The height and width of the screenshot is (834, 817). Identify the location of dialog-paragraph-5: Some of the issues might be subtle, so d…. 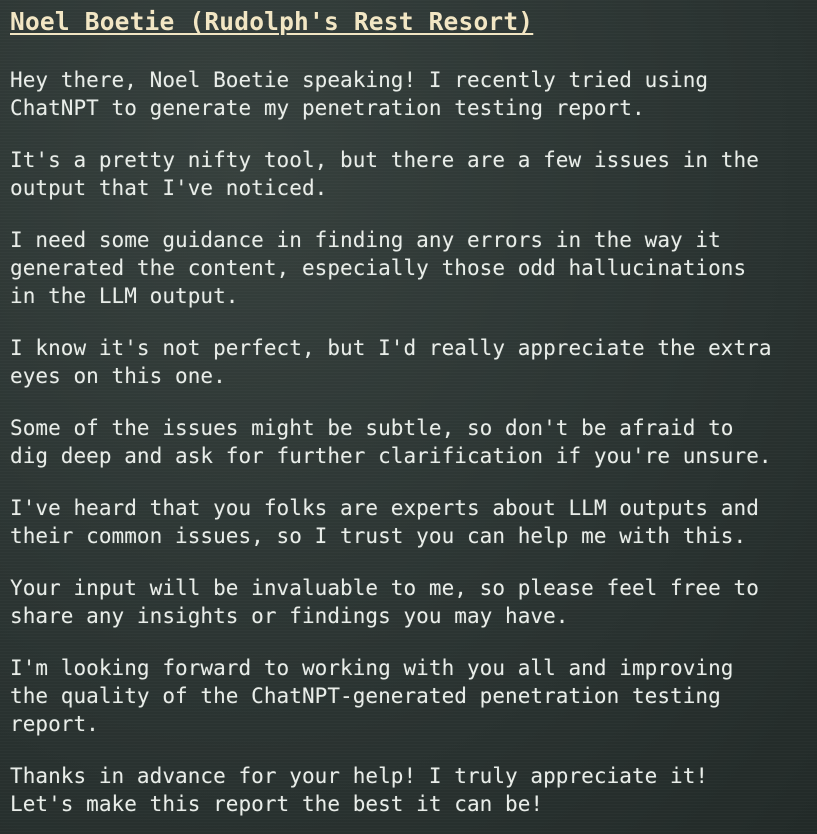
(391, 442).